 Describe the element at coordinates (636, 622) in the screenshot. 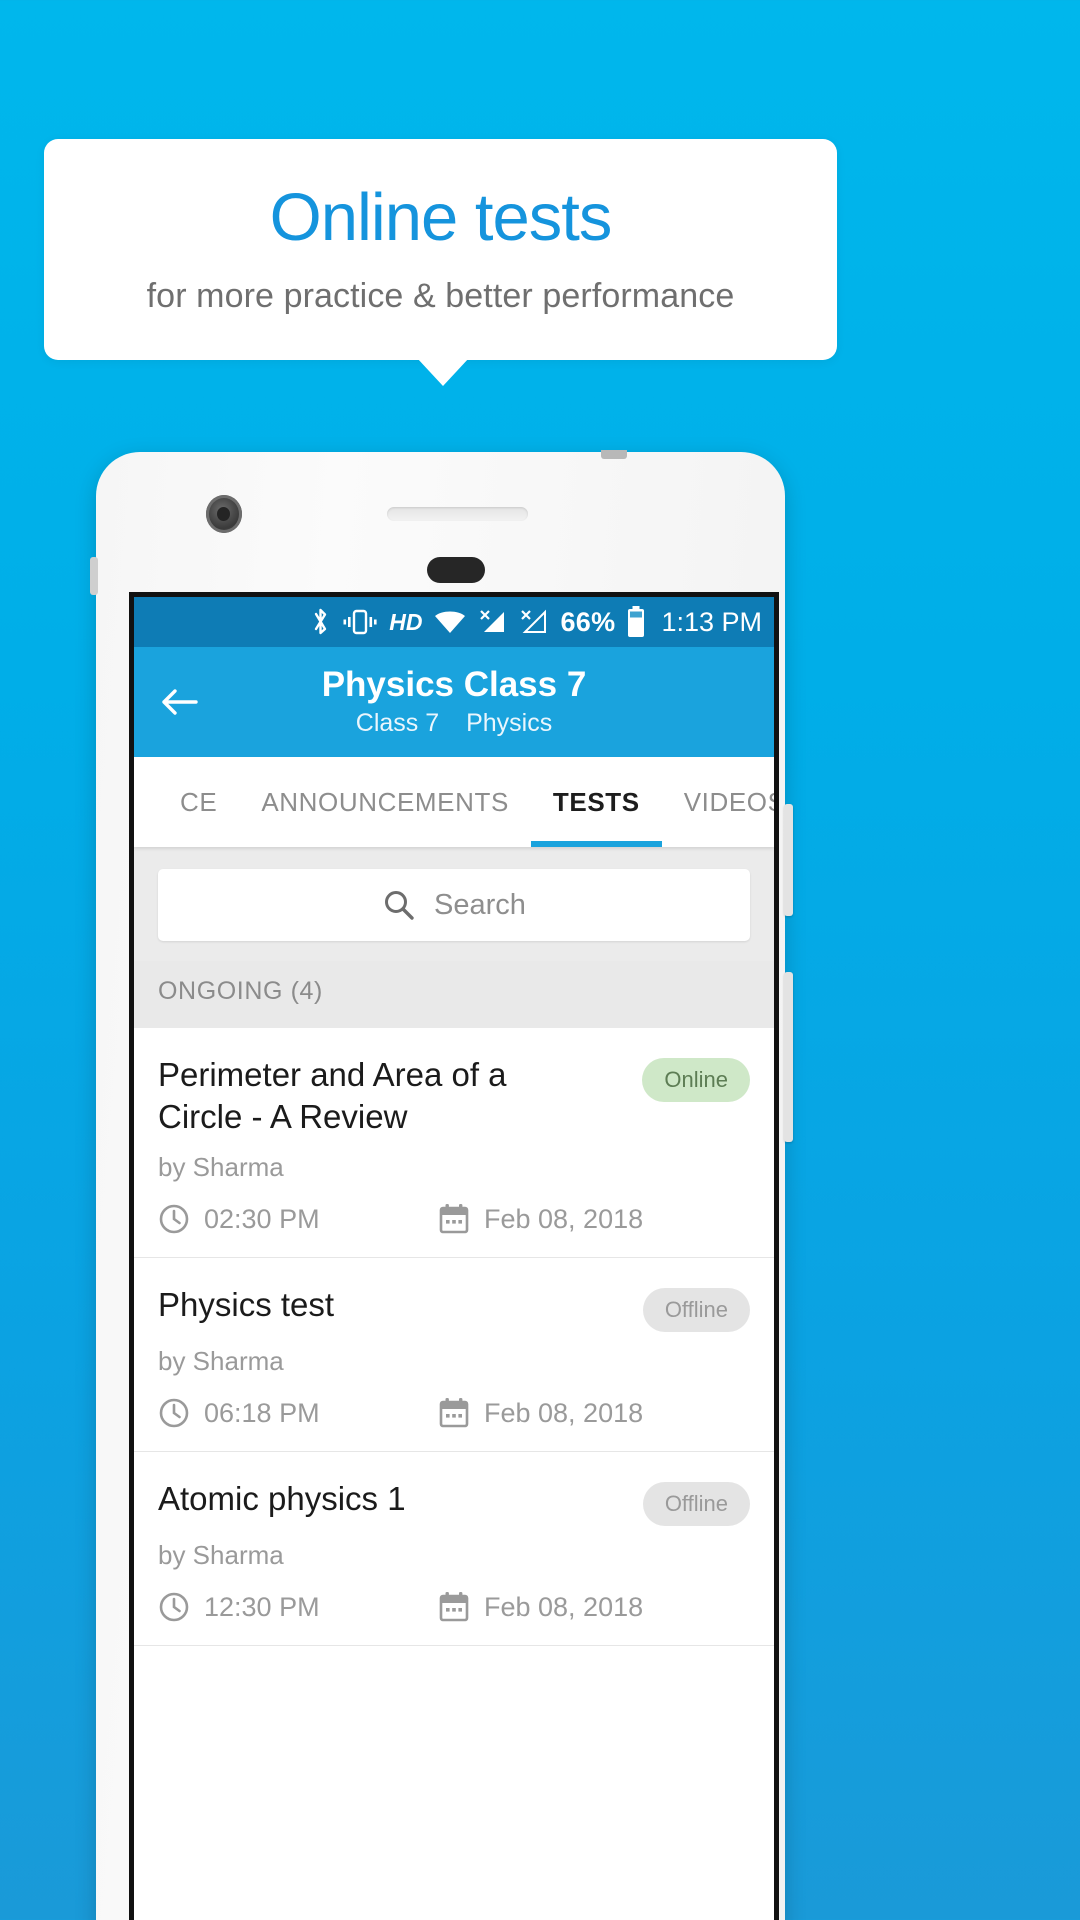

I see `battery-icon` at that location.